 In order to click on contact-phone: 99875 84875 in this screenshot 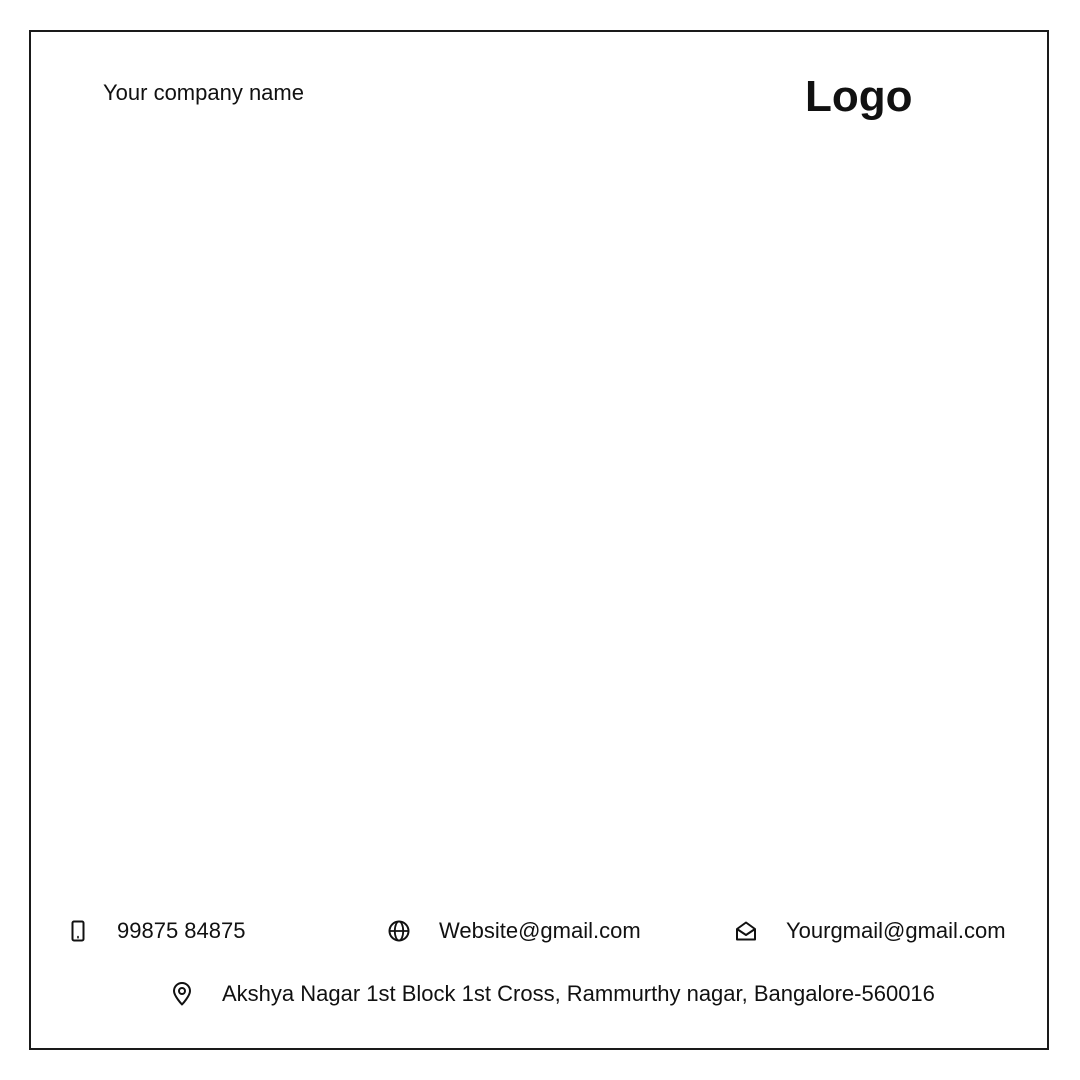, I will do `click(155, 931)`.